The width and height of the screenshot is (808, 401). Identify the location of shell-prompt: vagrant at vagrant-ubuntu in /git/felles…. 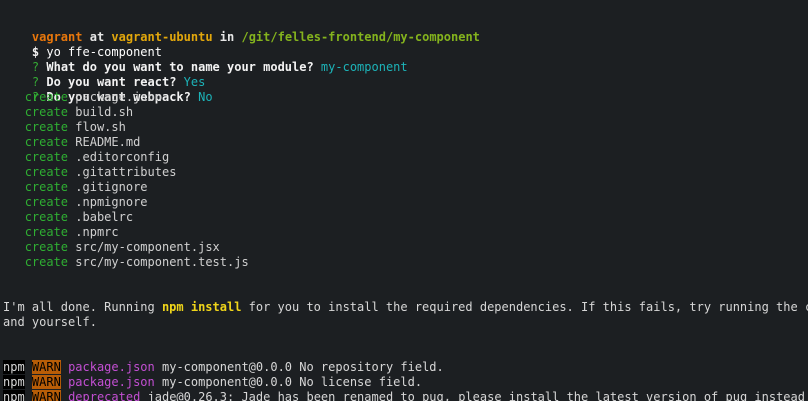
(241, 29).